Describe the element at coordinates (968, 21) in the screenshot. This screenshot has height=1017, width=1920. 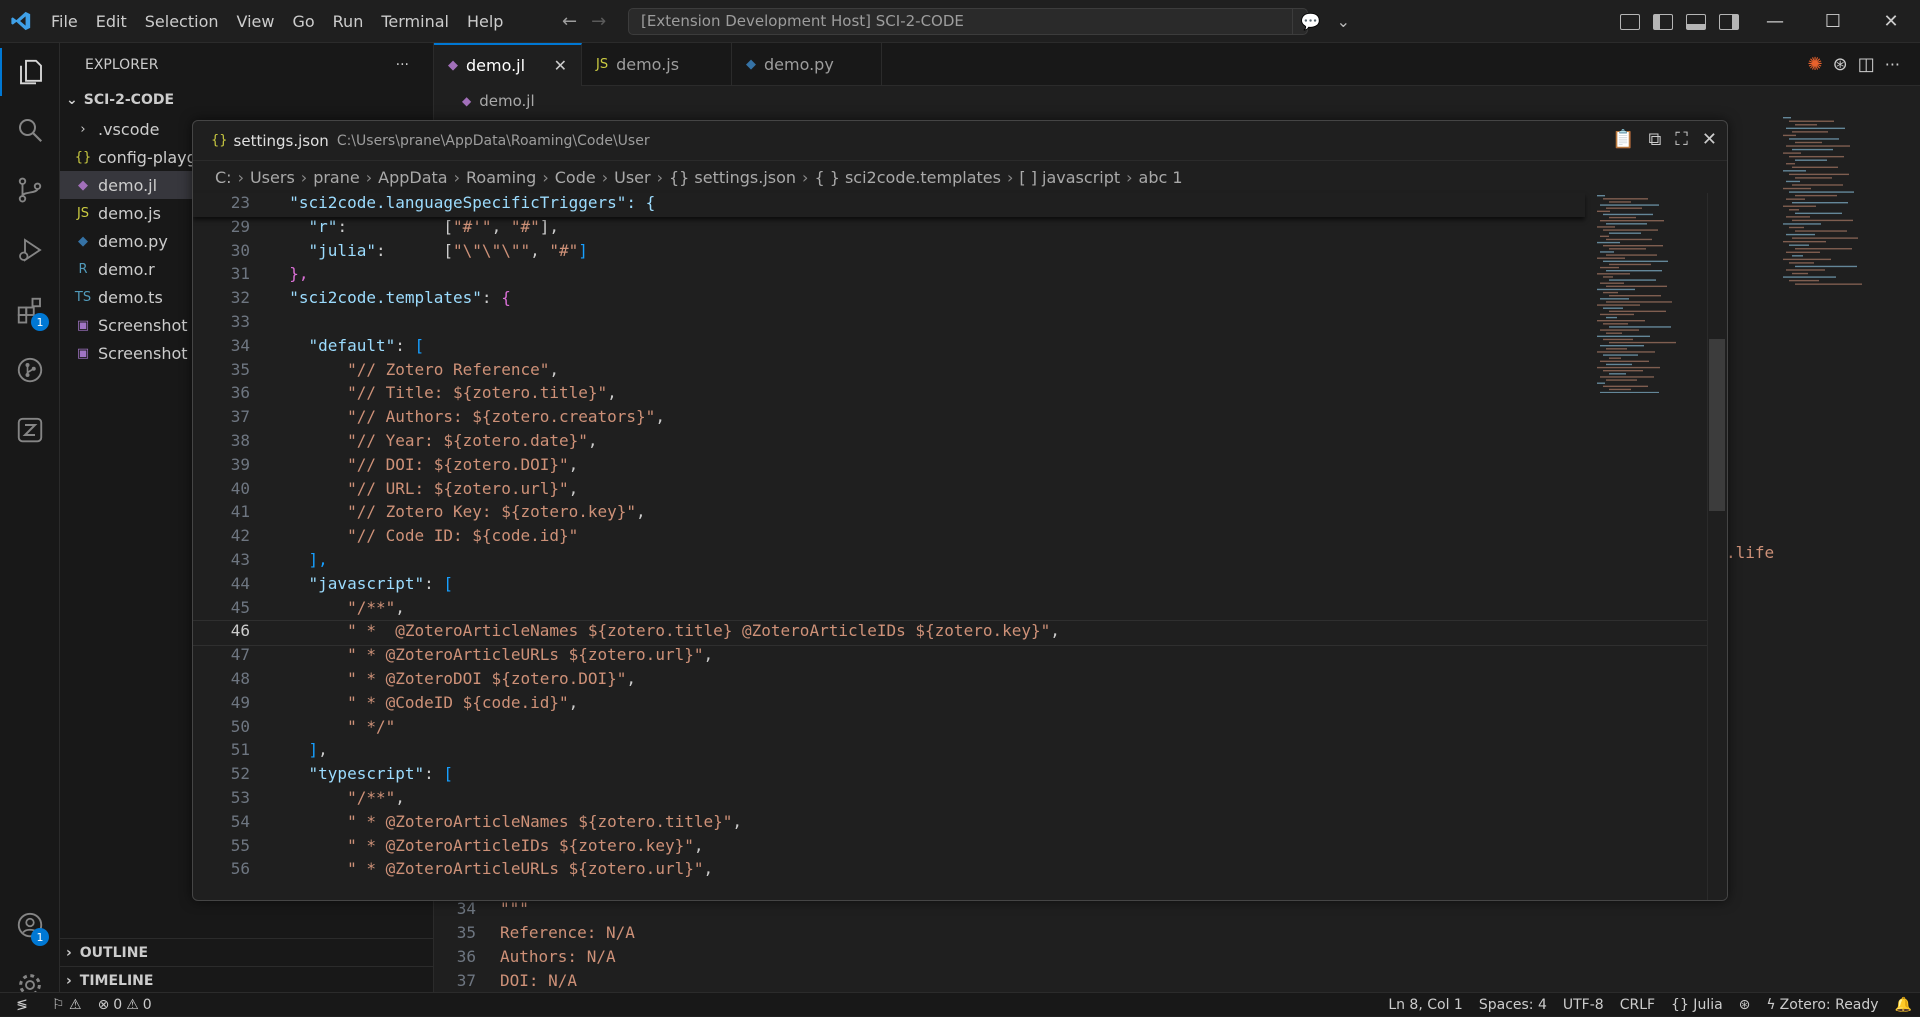
I see `command-center: [Extension Development Host] SCI-2-CODE` at that location.